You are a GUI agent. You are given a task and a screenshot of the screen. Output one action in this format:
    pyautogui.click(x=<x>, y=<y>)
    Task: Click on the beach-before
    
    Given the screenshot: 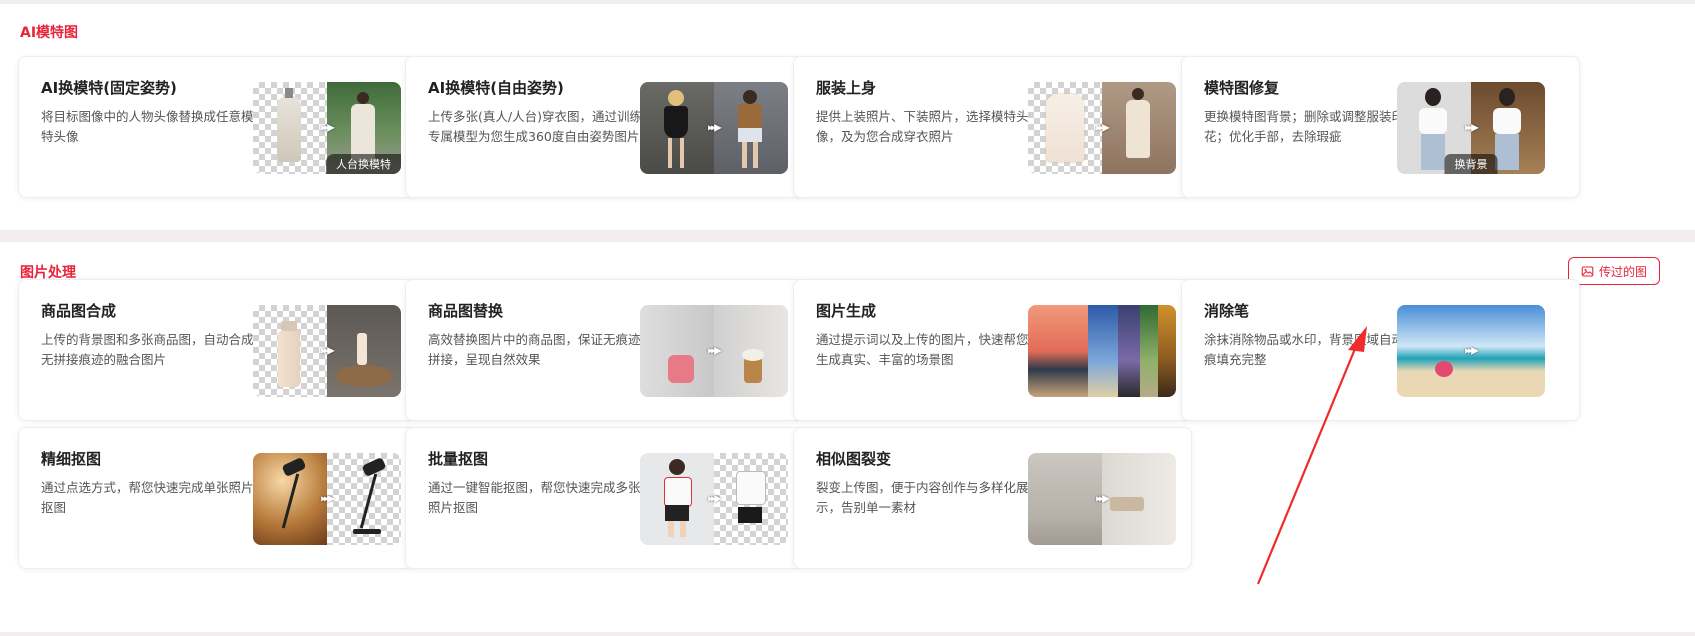 What is the action you would take?
    pyautogui.click(x=1434, y=351)
    